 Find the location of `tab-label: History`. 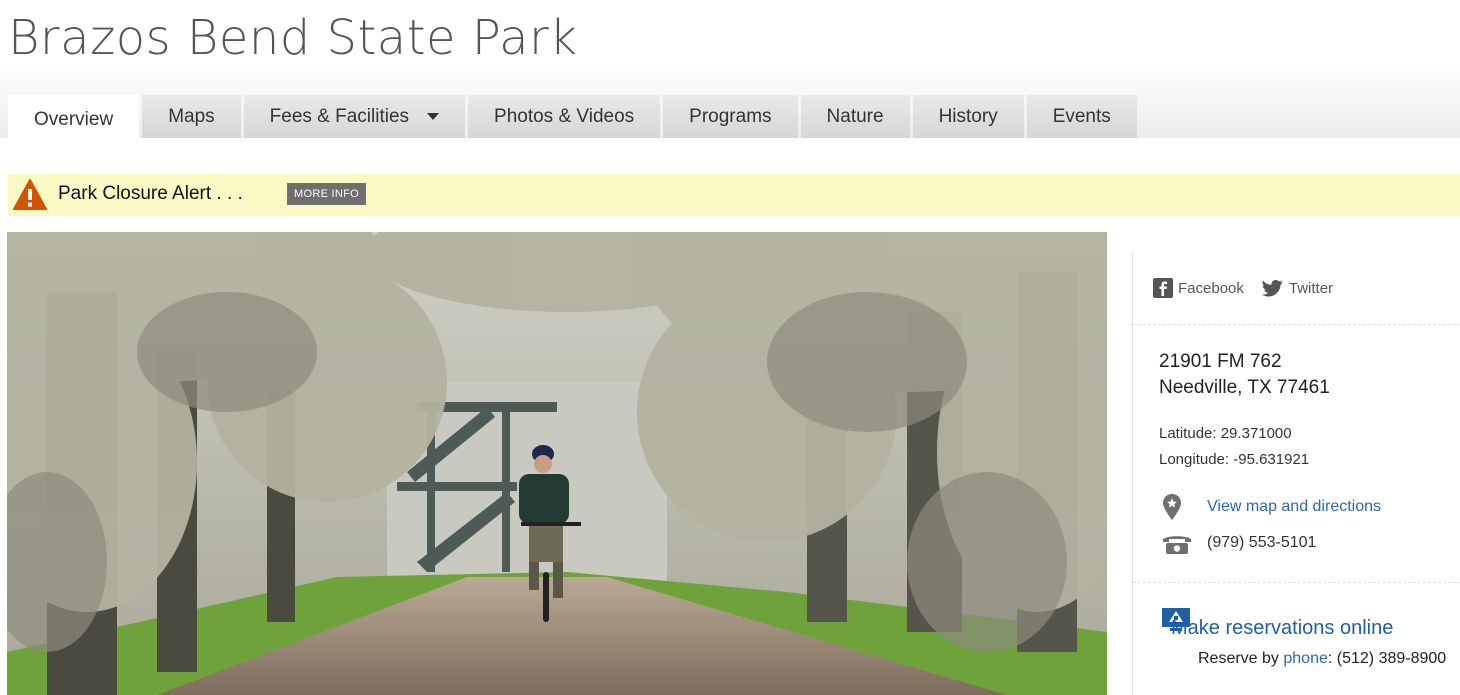

tab-label: History is located at coordinates (968, 116).